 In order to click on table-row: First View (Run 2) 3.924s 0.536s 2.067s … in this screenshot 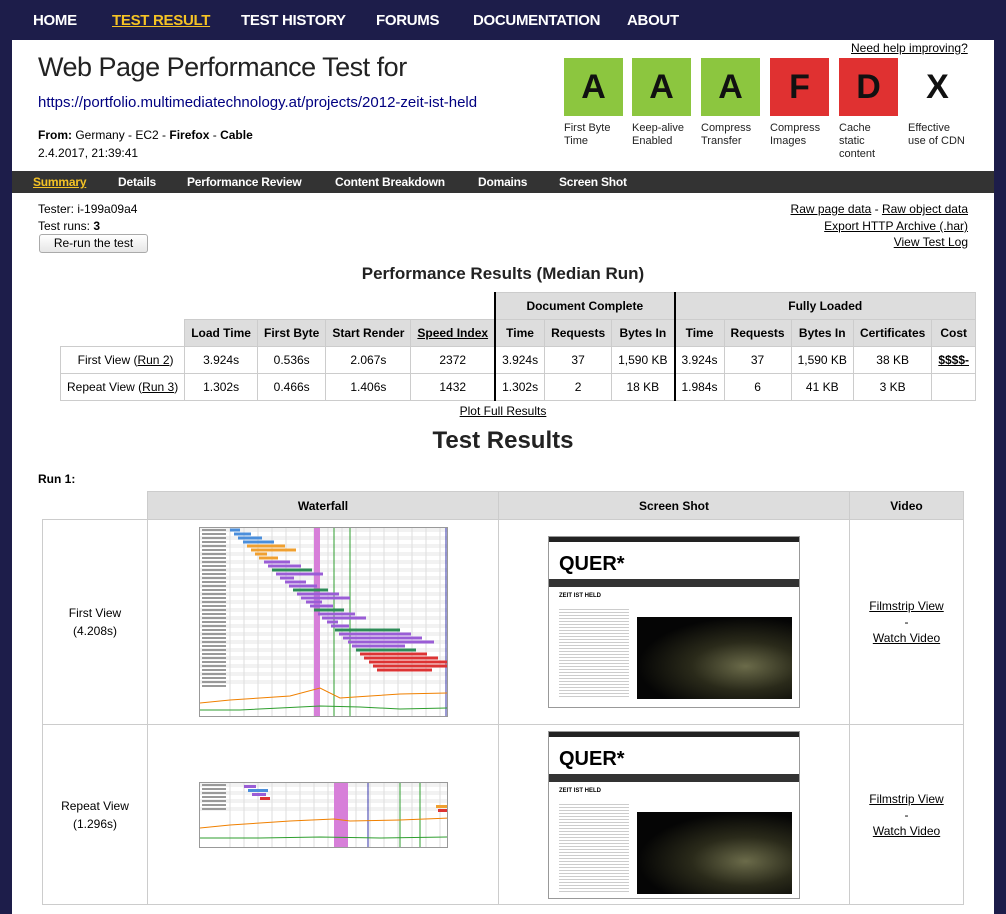, I will do `click(518, 360)`.